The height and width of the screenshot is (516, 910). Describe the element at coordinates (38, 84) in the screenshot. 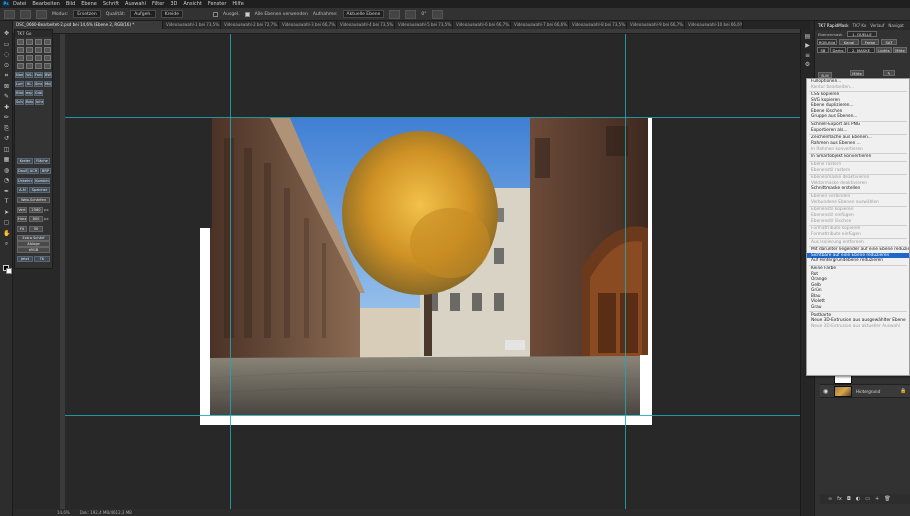

I see `tk7-button: Smrt` at that location.